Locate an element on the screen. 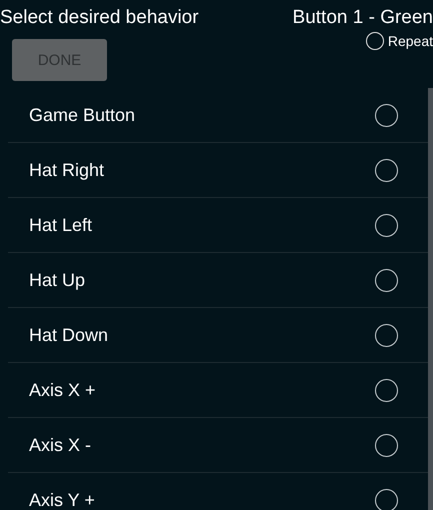 This screenshot has width=433, height=510. scrollbar is located at coordinates (430, 299).